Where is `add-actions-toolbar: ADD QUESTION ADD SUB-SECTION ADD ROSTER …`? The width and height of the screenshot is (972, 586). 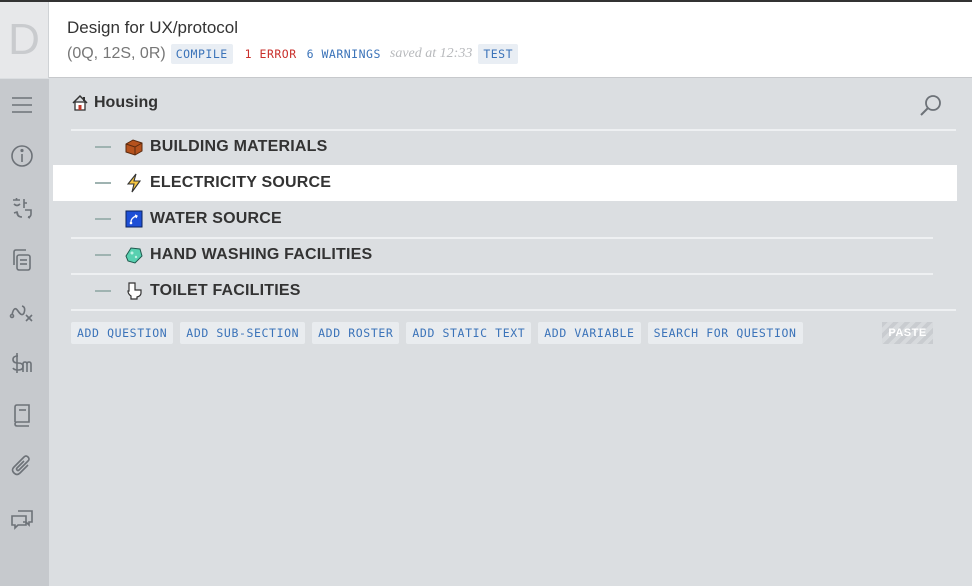 add-actions-toolbar: ADD QUESTION ADD SUB-SECTION ADD ROSTER … is located at coordinates (440, 333).